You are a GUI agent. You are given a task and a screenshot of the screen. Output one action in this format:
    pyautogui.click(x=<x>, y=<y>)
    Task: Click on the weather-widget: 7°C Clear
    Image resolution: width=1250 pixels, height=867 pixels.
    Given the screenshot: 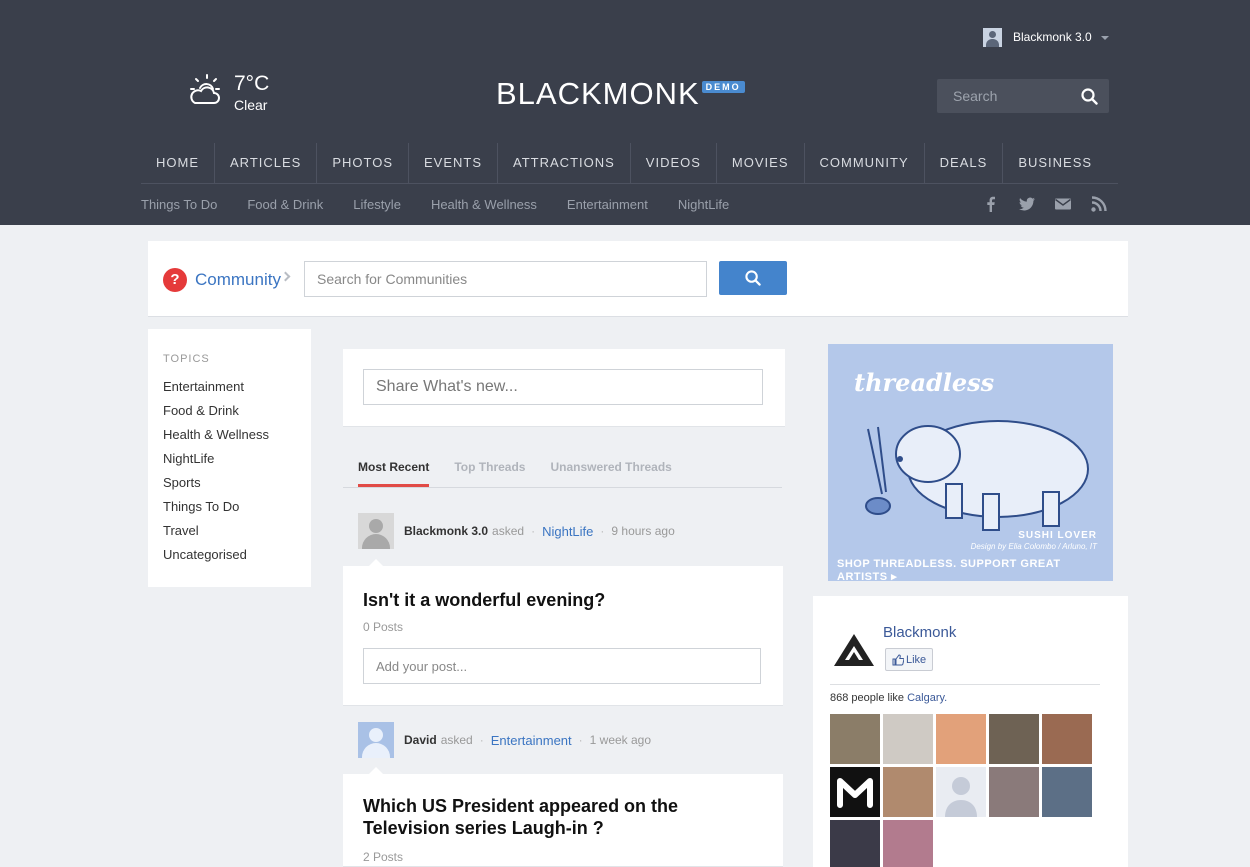 What is the action you would take?
    pyautogui.click(x=227, y=93)
    